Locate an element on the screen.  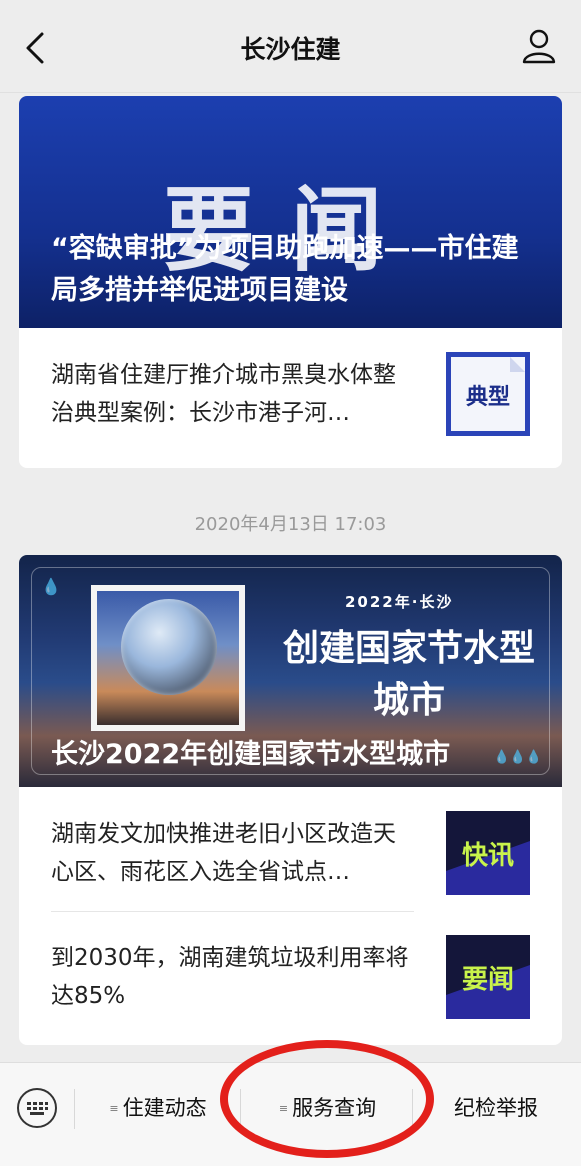
bottom-menu-bar: ≡ 住建动态 ≡ 服务查询 纪检举报 is located at coordinates (290, 1114).